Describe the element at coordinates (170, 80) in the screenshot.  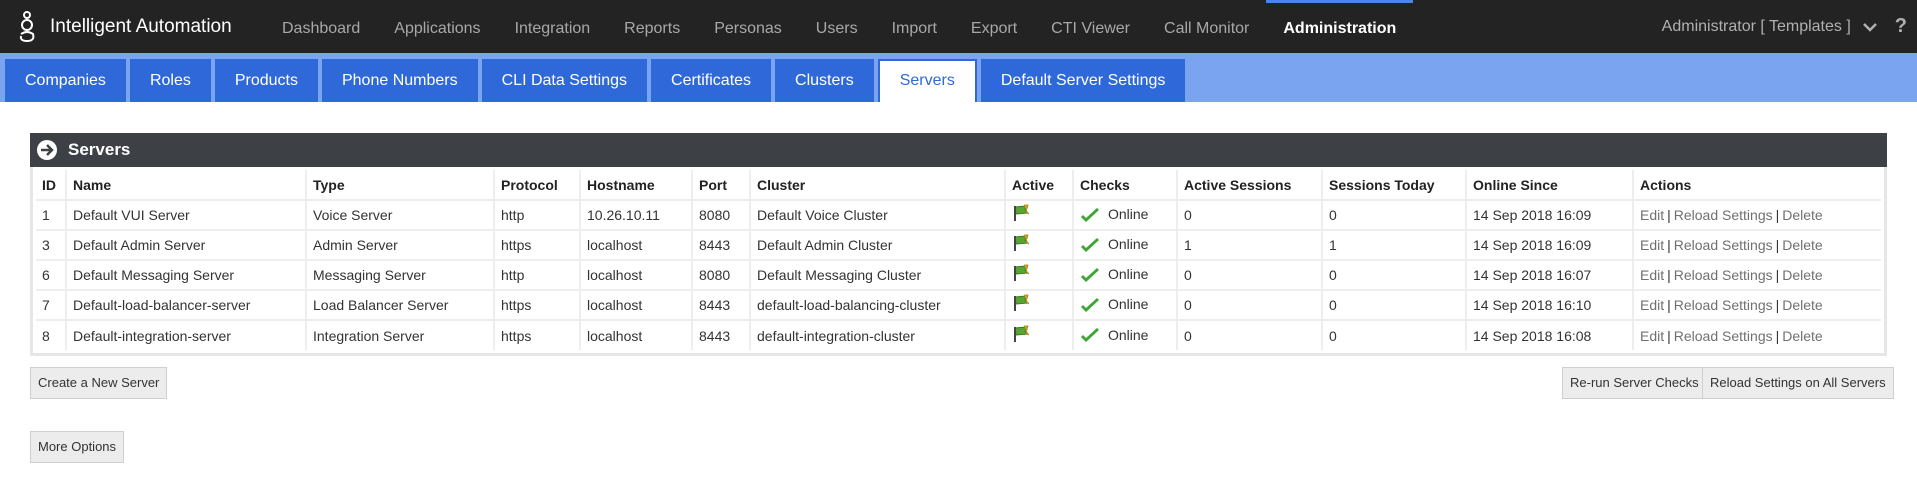
I see `tab-roles: Roles` at that location.